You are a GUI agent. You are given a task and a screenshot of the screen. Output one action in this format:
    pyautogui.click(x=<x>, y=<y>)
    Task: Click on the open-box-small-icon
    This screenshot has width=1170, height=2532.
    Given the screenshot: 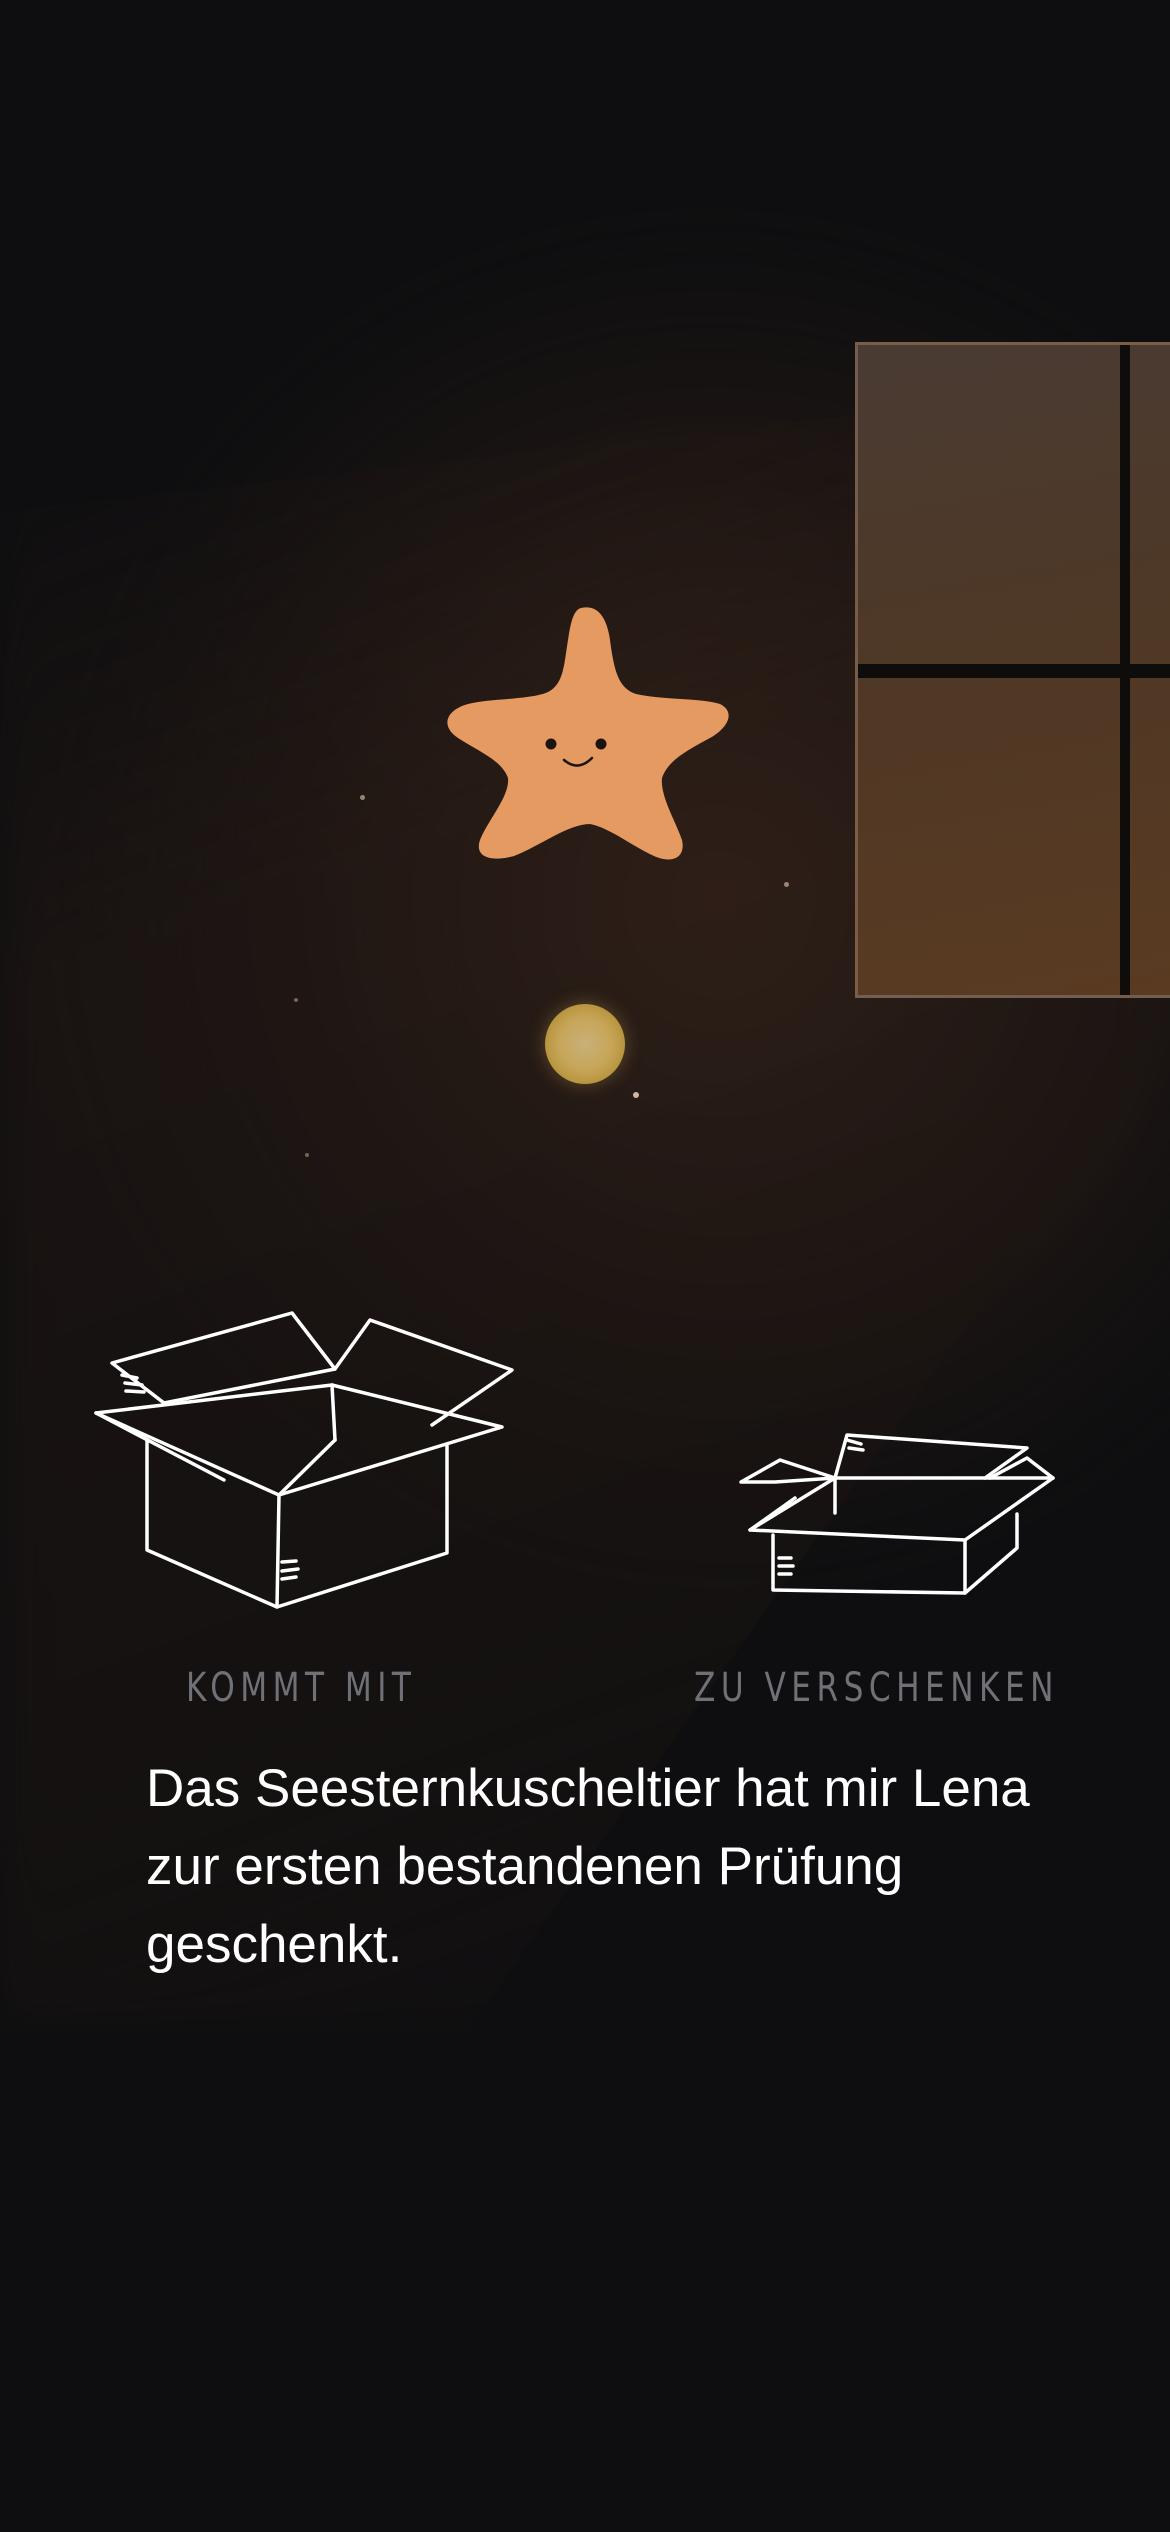 What is the action you would take?
    pyautogui.click(x=895, y=1517)
    